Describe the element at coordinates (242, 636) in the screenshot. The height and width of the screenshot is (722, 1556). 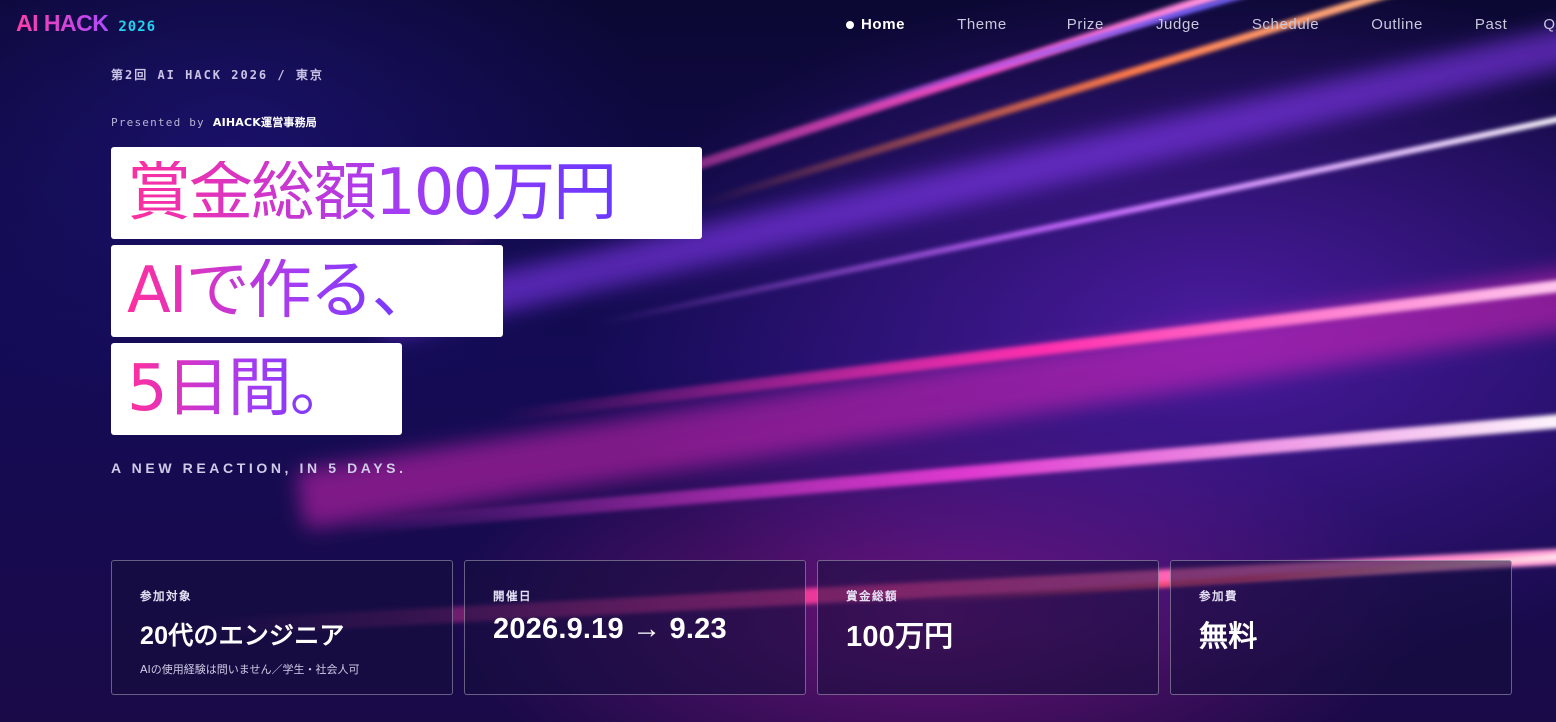
I see `card-value: 20代のエンジニア` at that location.